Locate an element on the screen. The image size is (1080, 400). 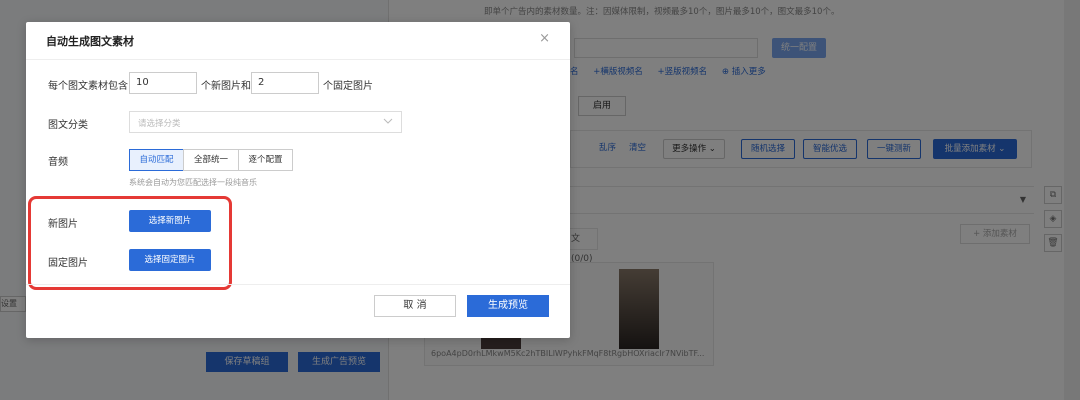
fixed-image-count-input: 2 is located at coordinates (285, 83).